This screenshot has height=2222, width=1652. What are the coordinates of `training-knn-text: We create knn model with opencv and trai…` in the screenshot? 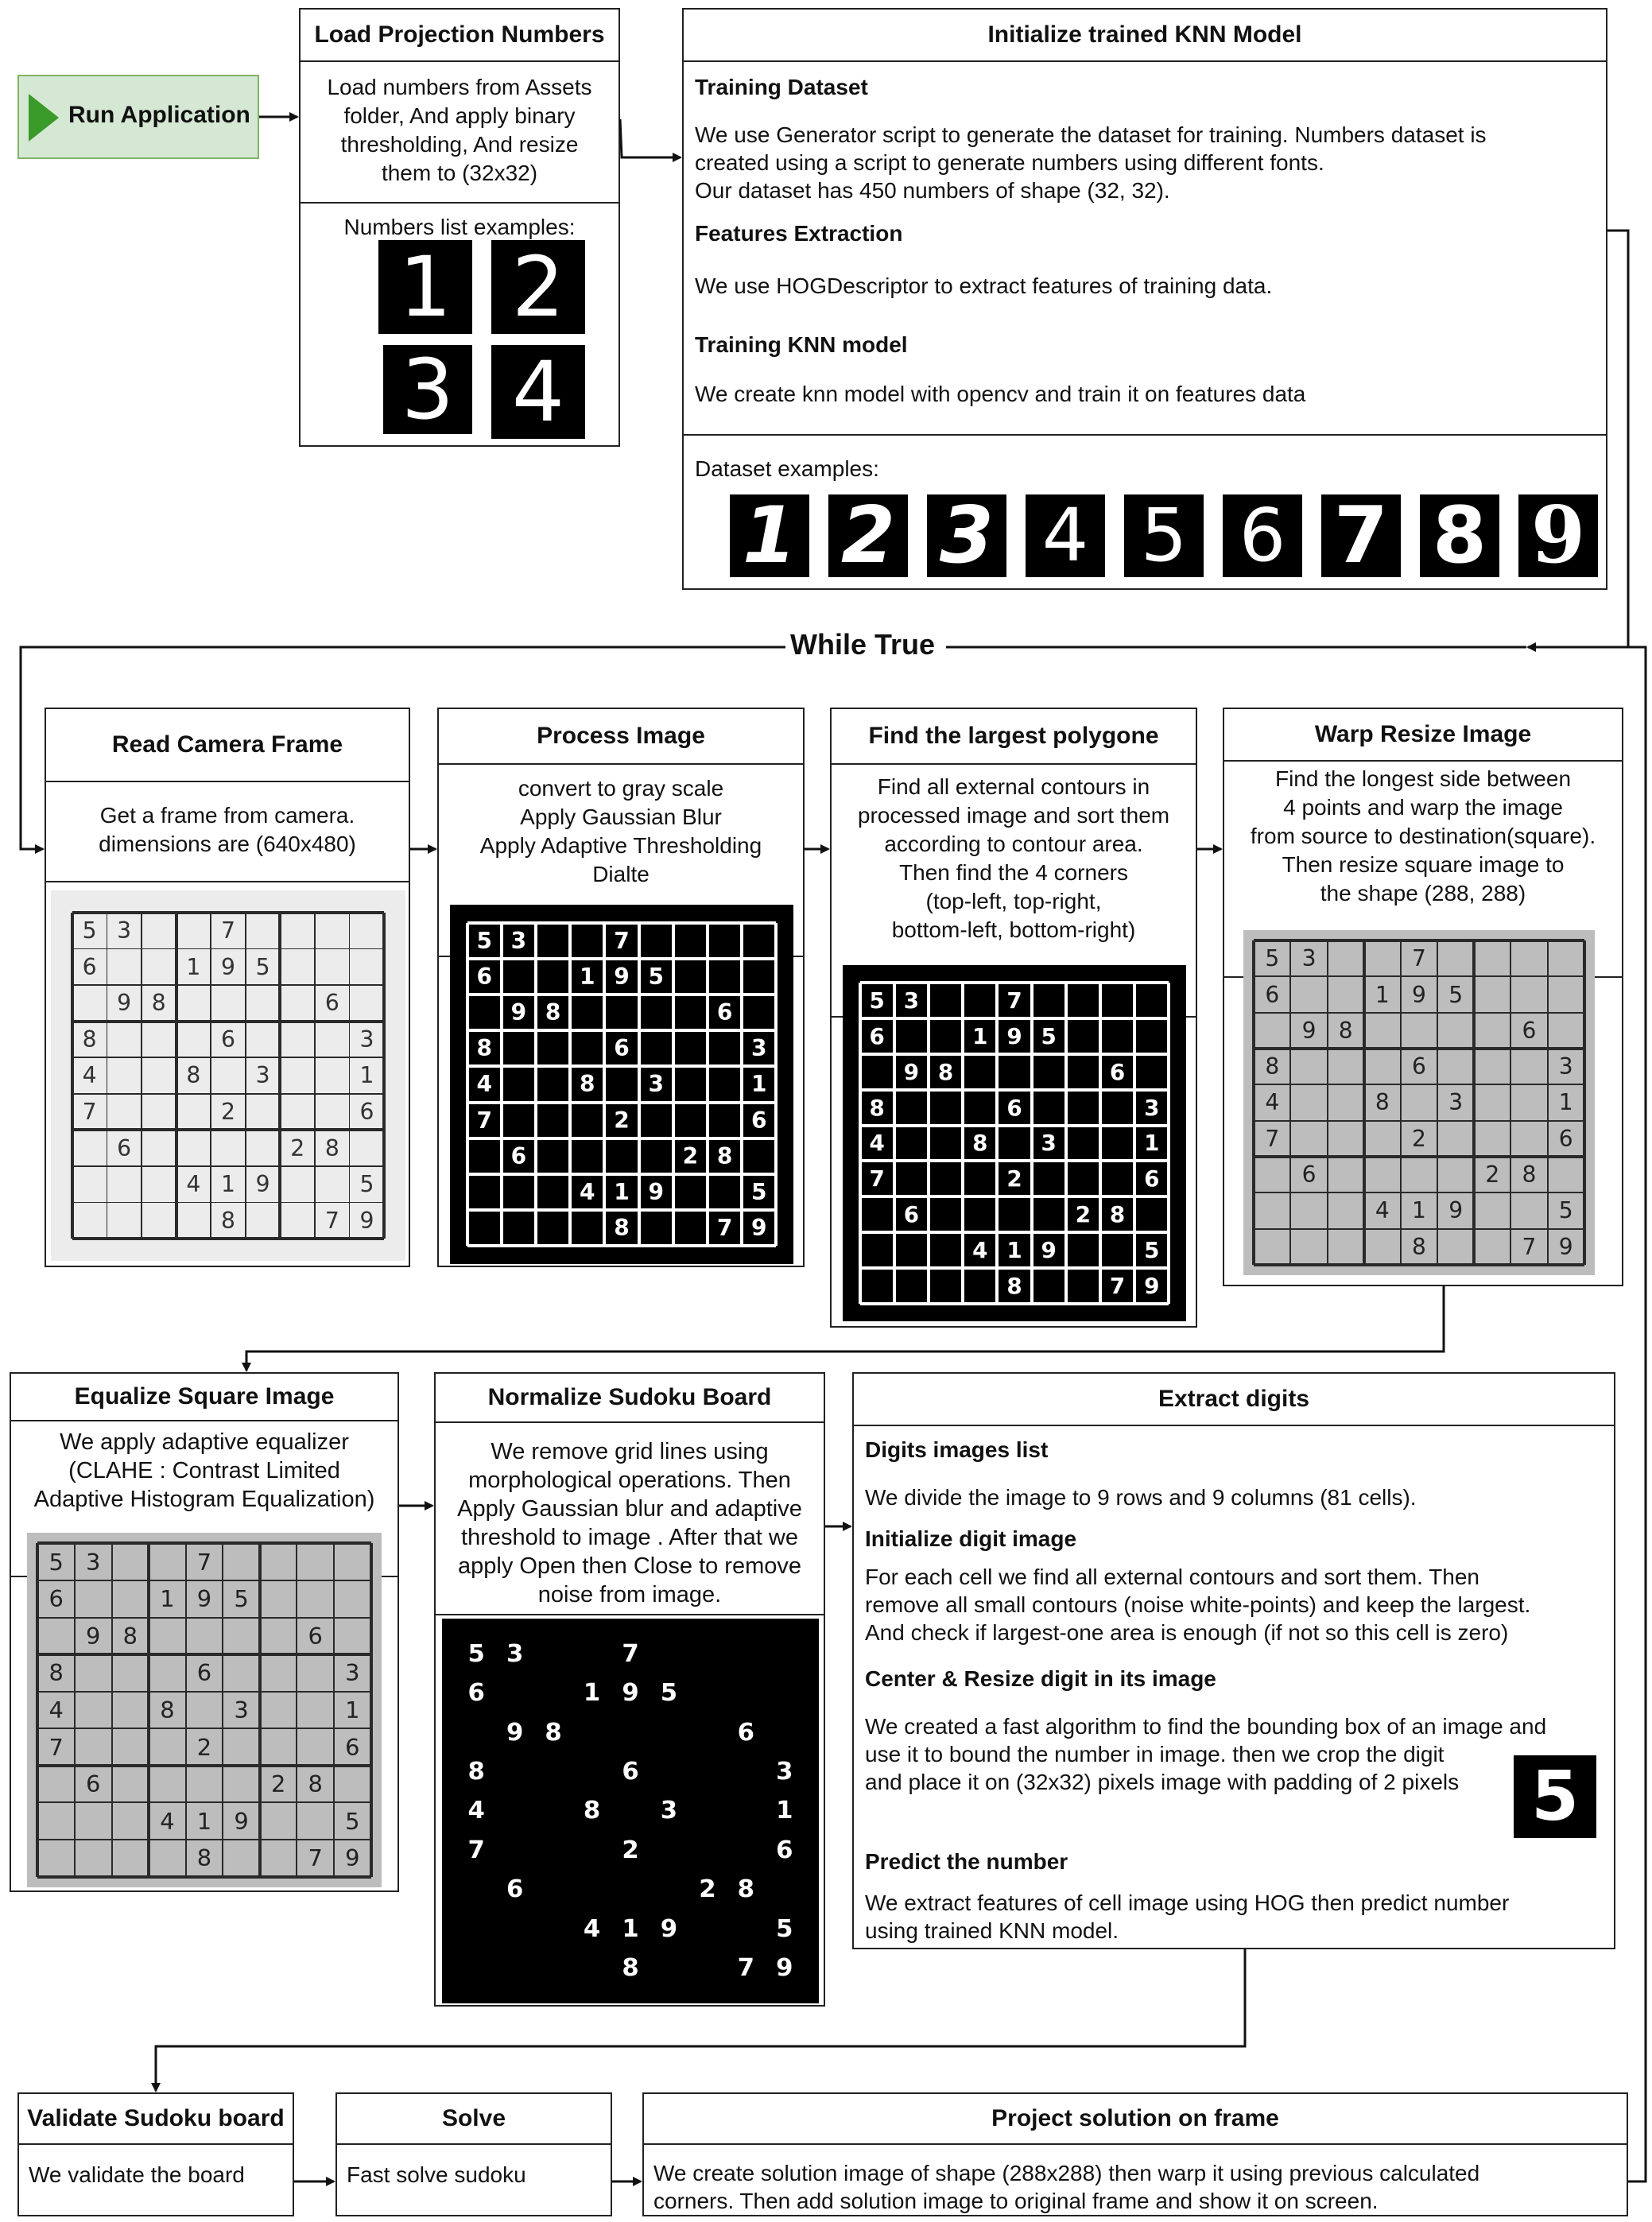 It's located at (1000, 394).